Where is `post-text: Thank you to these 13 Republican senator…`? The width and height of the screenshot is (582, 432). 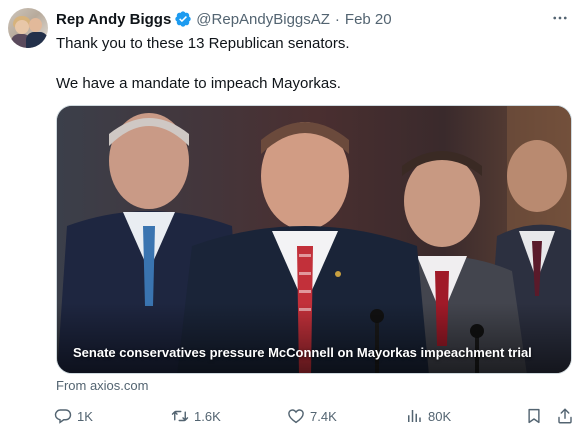
post-text: Thank you to these 13 Republican senator… is located at coordinates (311, 64).